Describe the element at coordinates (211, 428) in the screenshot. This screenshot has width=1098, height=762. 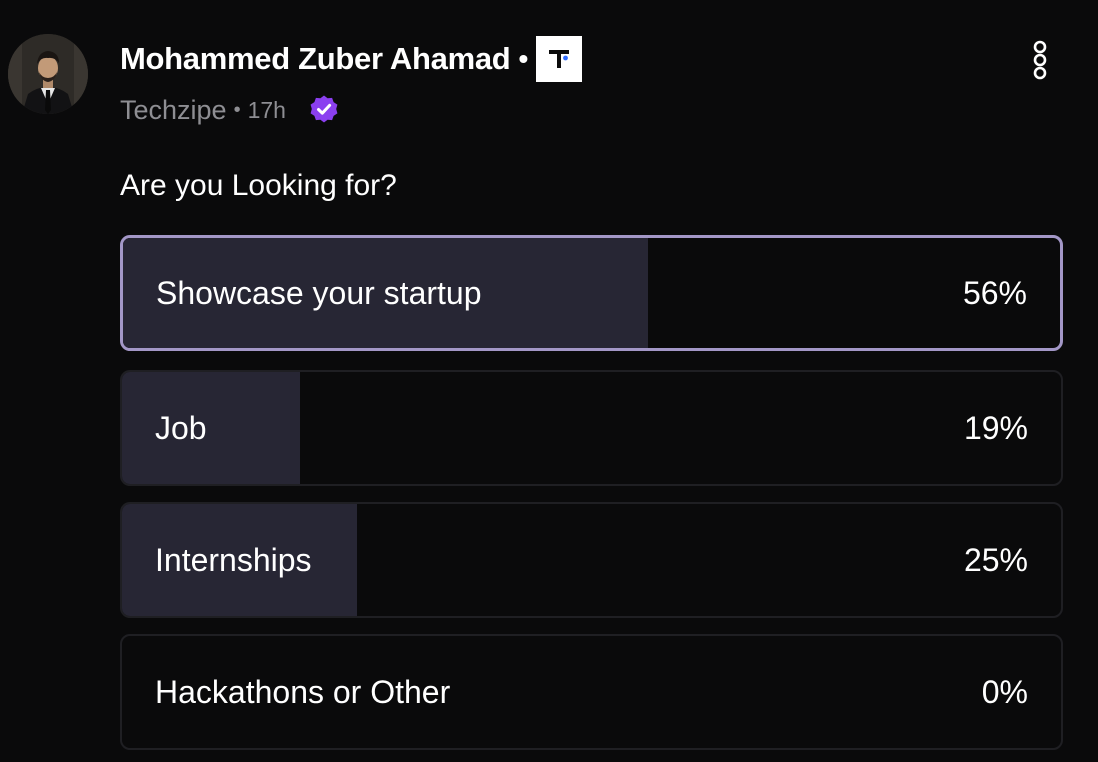
I see `poll-result-bar` at that location.